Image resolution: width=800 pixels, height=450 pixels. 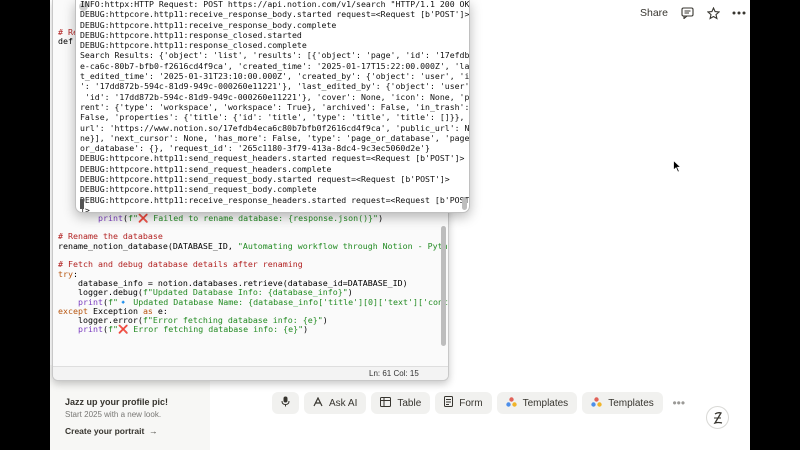 What do you see at coordinates (464, 203) in the screenshot?
I see `shell-scrollbar` at bounding box center [464, 203].